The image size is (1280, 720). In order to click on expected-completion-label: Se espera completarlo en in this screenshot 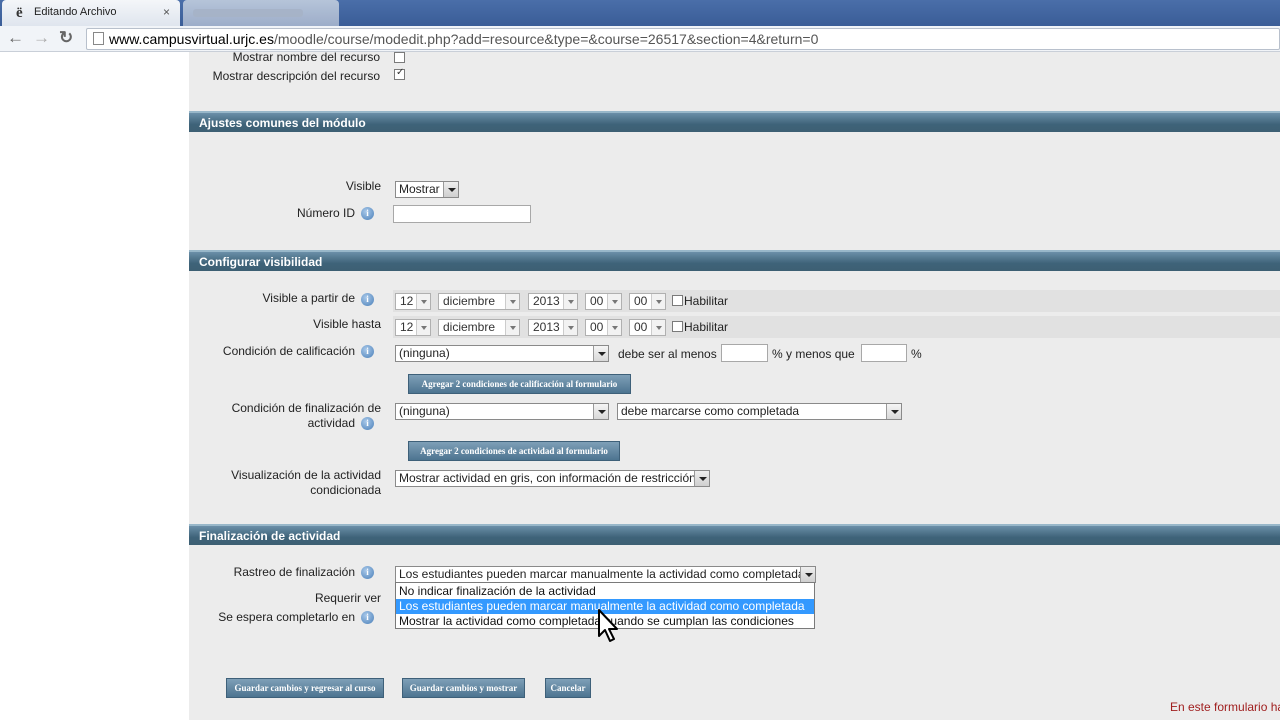, I will do `click(286, 617)`.